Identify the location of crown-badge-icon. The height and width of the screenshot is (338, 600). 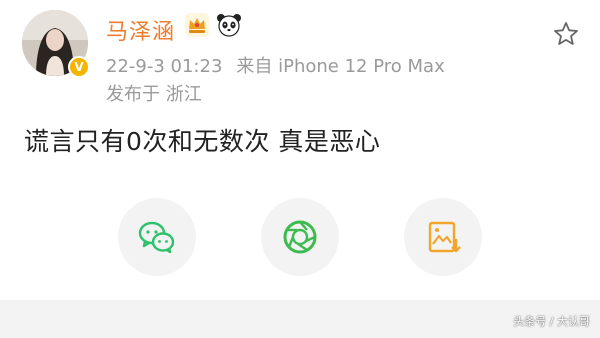
(197, 25).